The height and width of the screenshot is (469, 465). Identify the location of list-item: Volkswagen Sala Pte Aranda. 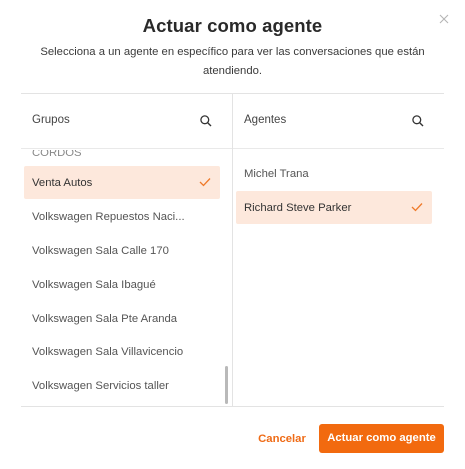
(122, 318).